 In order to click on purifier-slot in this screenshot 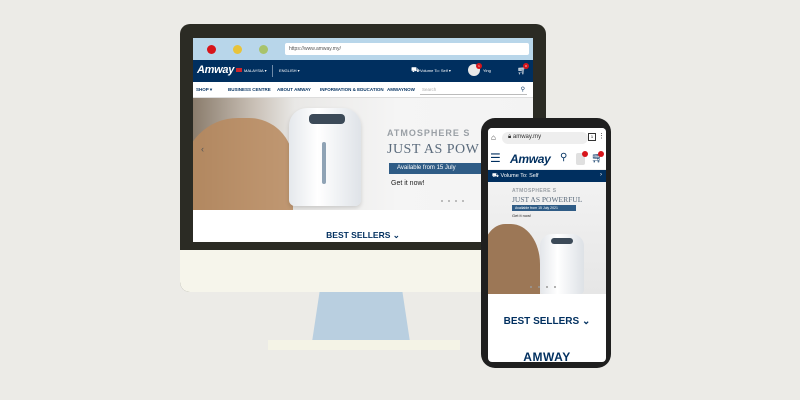, I will do `click(324, 163)`.